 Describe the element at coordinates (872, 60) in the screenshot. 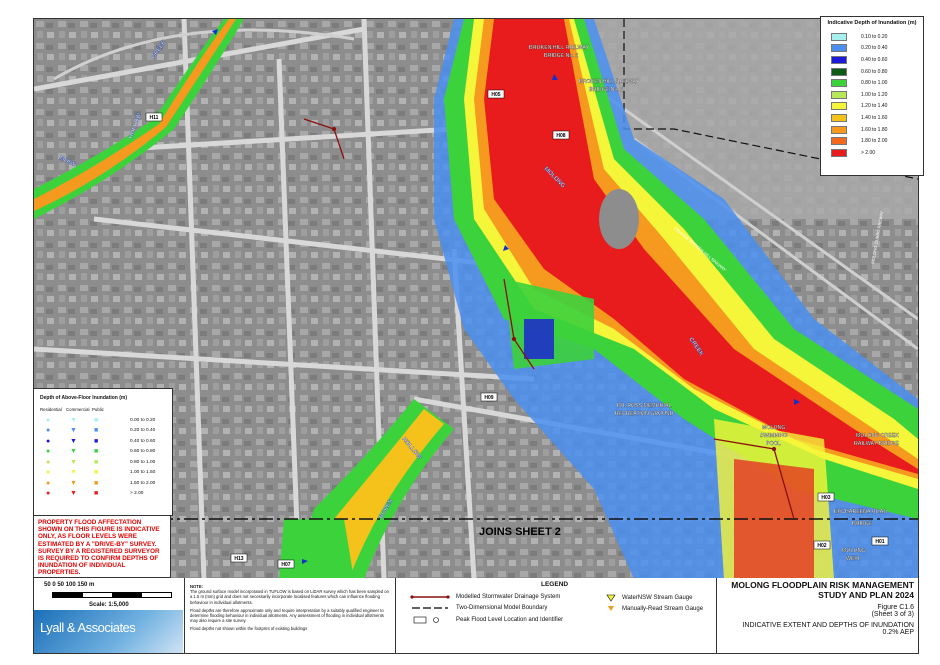

I see `depth-legend-row: 0.40 to 0.60` at that location.